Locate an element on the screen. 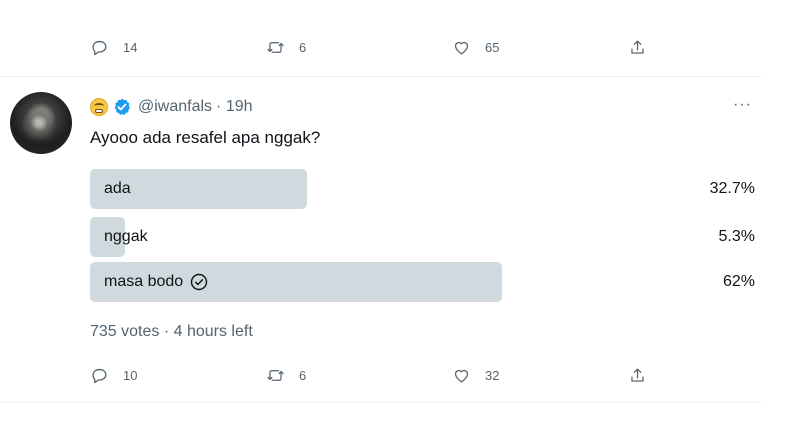  reply-button: 10 is located at coordinates (113, 375).